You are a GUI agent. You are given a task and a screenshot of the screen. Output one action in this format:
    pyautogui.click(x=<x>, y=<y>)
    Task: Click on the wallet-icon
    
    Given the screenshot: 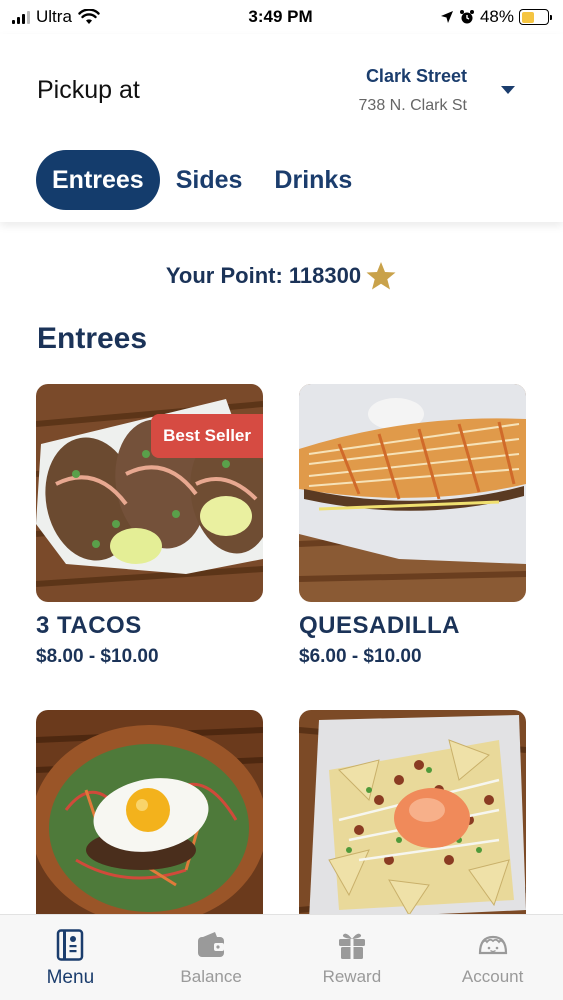 What is the action you would take?
    pyautogui.click(x=211, y=944)
    